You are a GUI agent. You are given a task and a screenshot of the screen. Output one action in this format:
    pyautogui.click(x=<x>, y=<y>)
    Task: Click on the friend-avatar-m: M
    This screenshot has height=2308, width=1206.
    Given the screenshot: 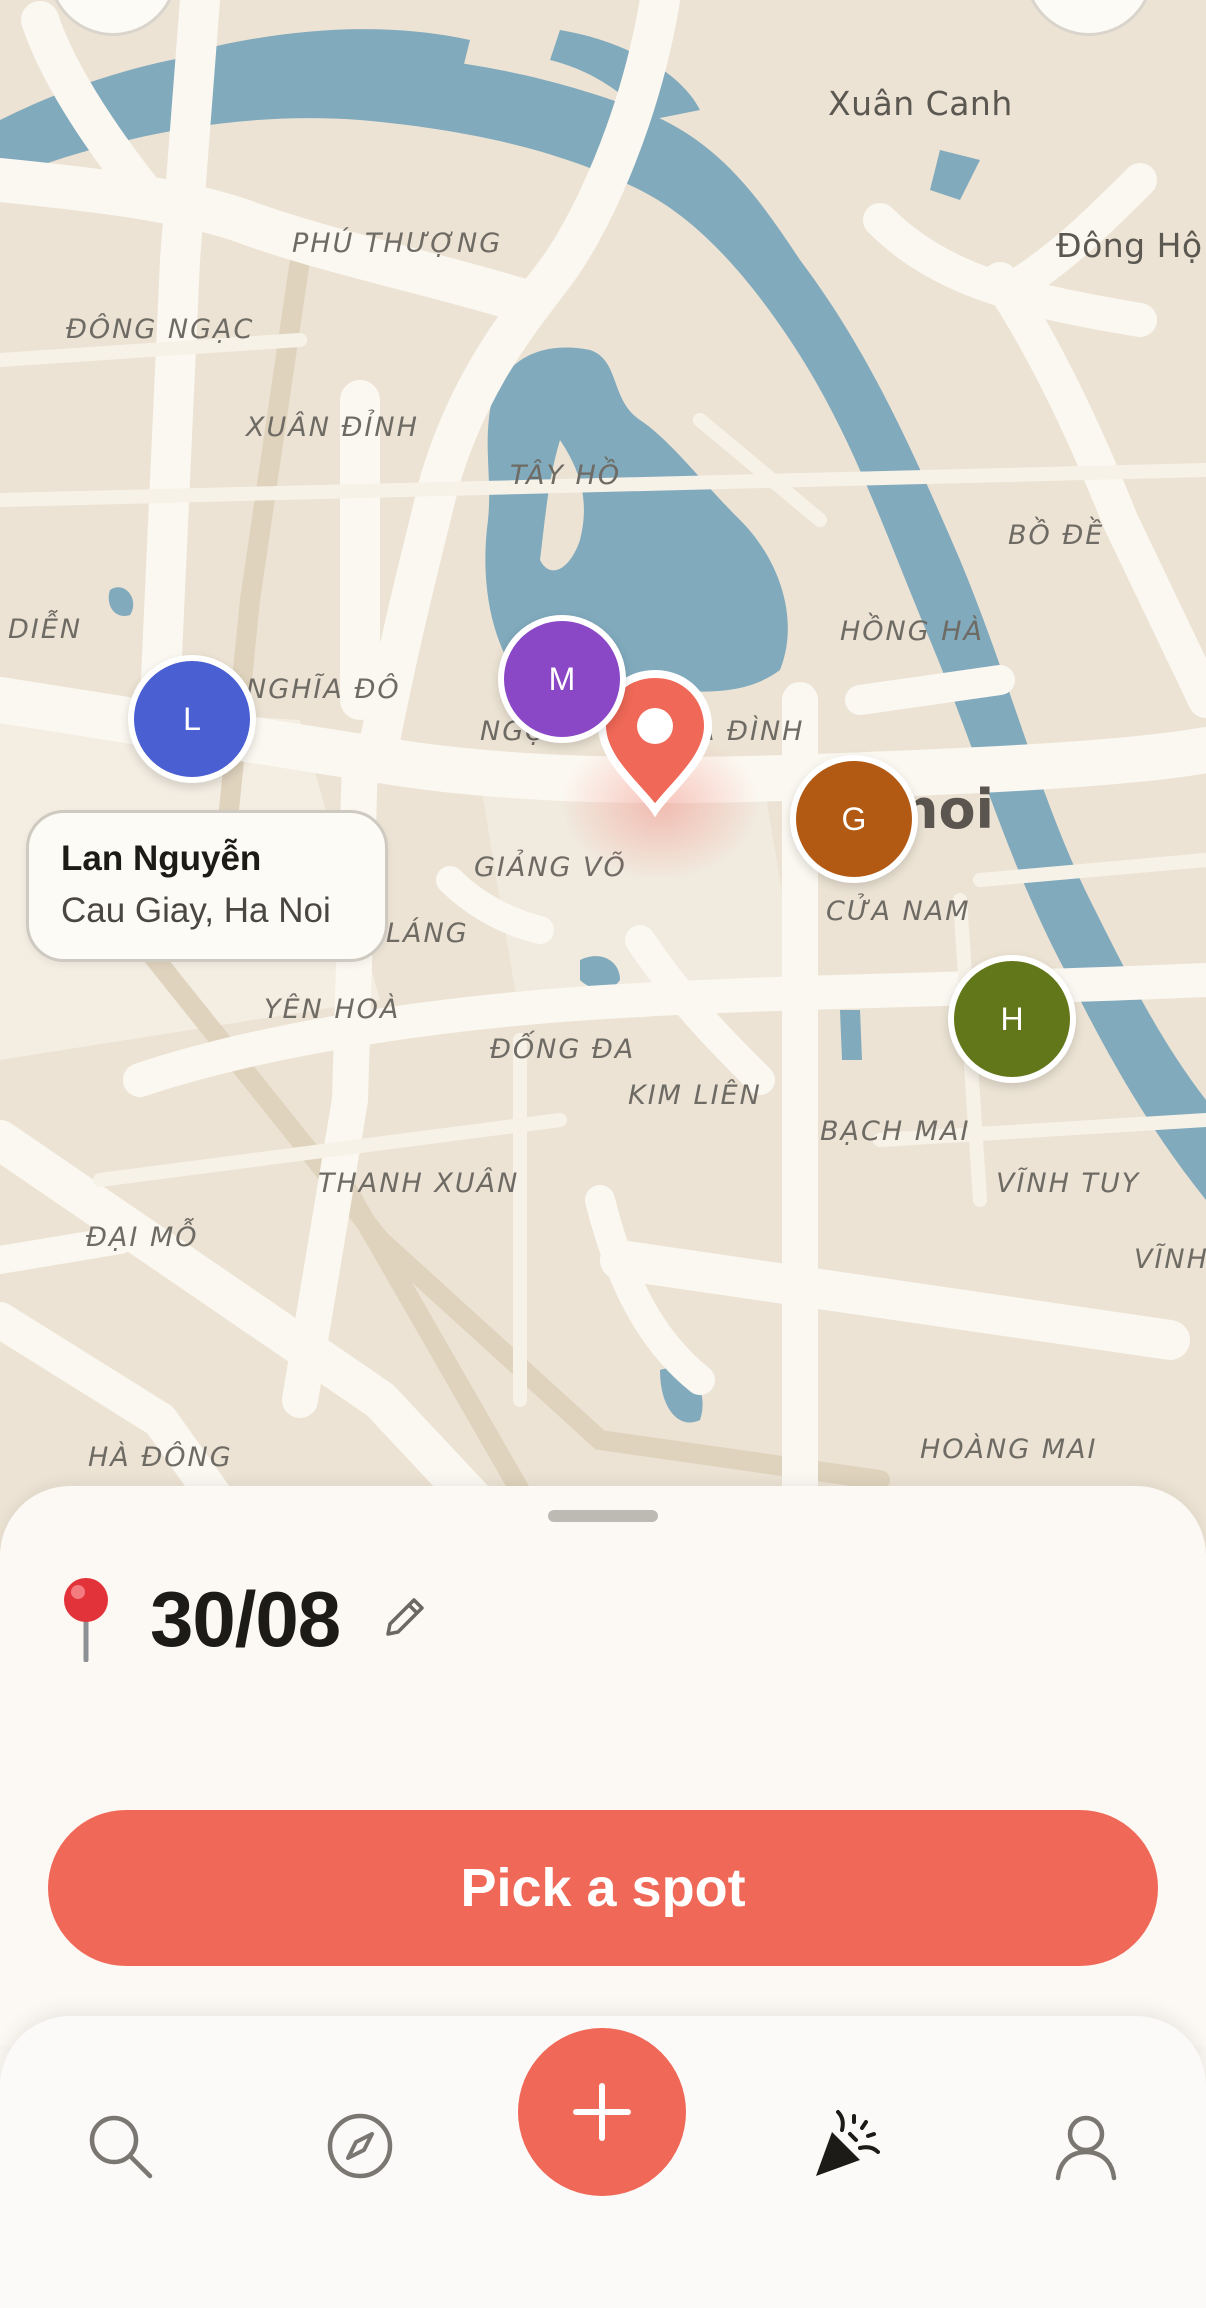 What is the action you would take?
    pyautogui.click(x=562, y=679)
    